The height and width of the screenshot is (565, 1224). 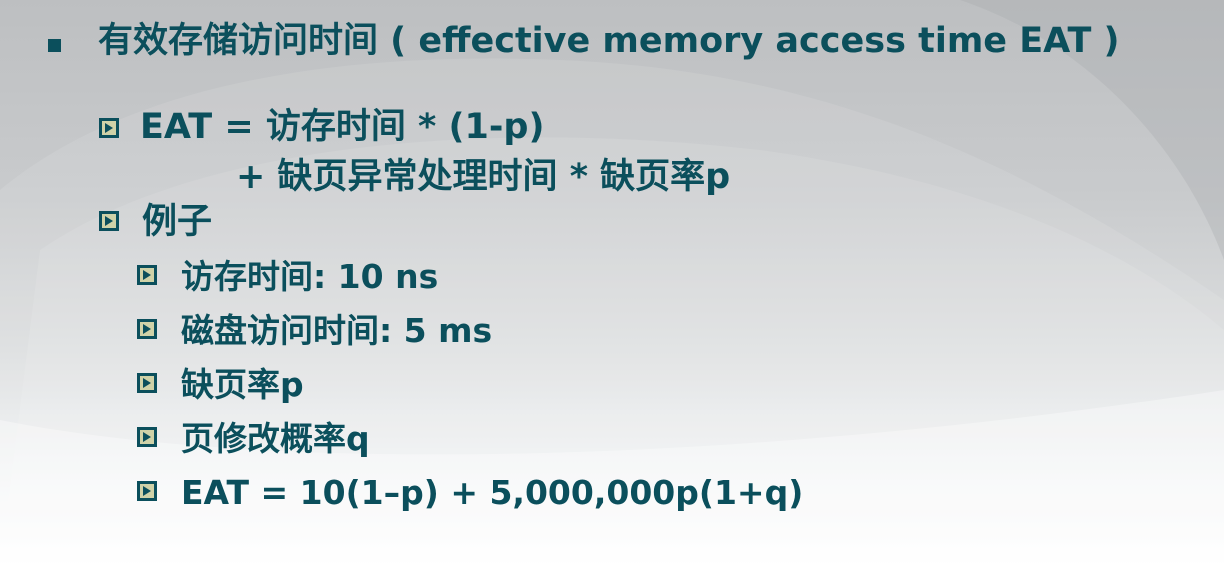 I want to click on eat-formula-line2: + 缺页异常处理时间 * 缺页率p, so click(x=483, y=177).